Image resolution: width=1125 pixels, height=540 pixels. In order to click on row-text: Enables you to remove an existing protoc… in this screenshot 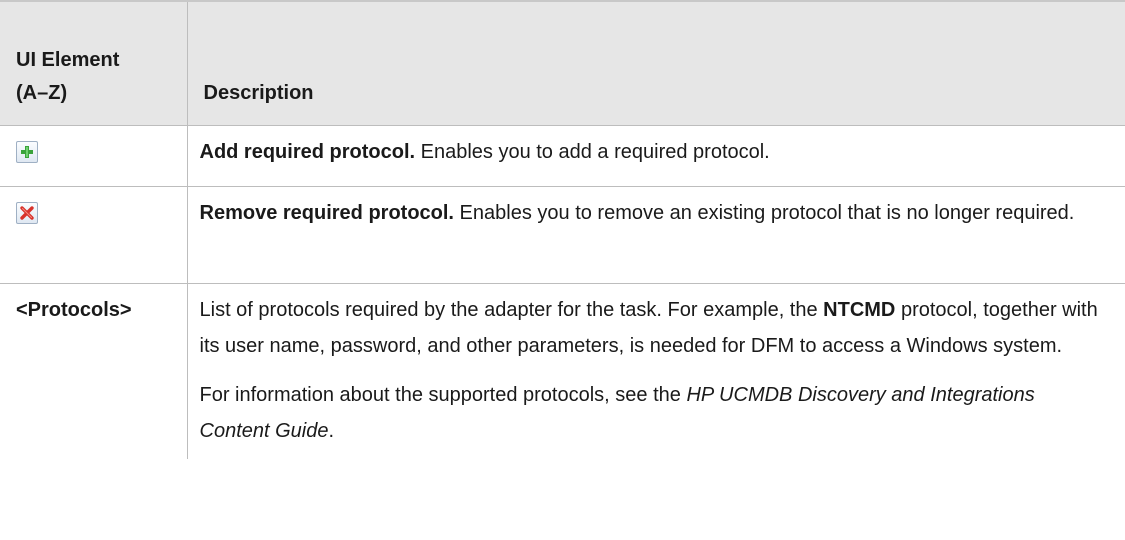, I will do `click(764, 212)`.